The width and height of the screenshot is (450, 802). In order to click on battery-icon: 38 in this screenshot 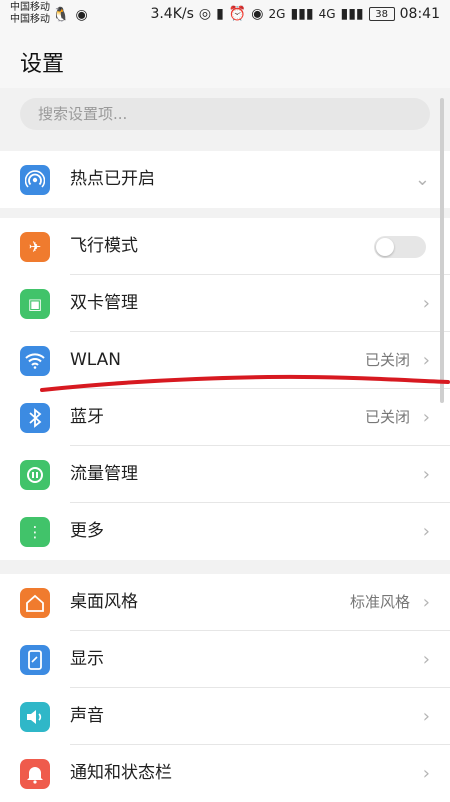, I will do `click(381, 14)`.